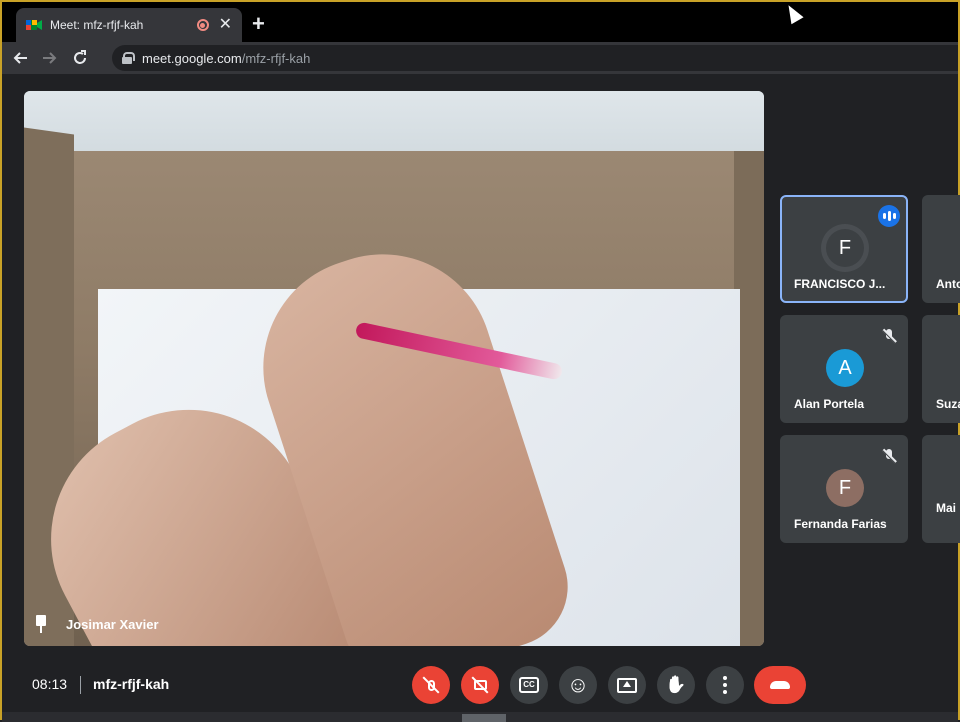 This screenshot has width=960, height=722. What do you see at coordinates (480, 717) in the screenshot?
I see `taskbar-strip` at bounding box center [480, 717].